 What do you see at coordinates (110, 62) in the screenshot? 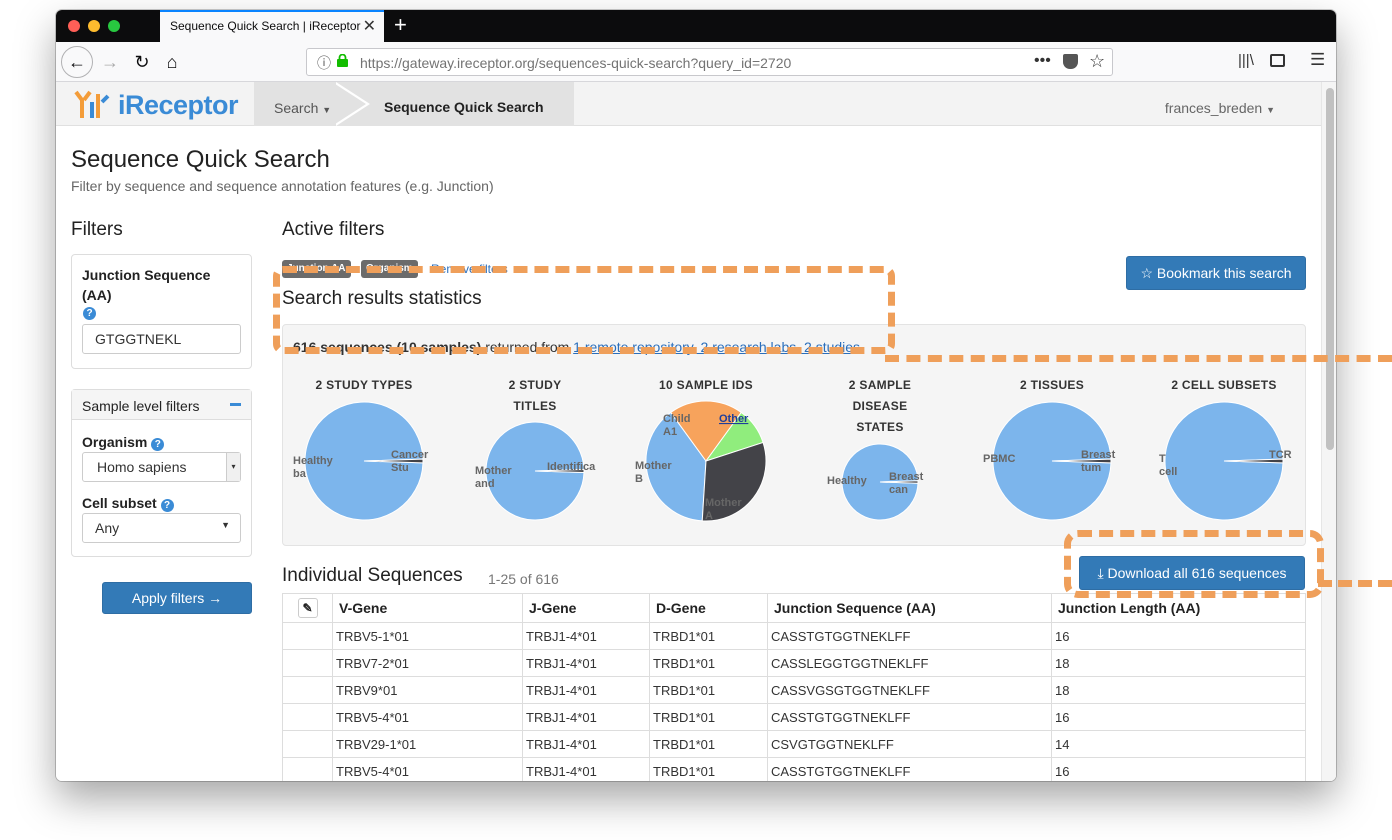
I see `forward-icon: →` at bounding box center [110, 62].